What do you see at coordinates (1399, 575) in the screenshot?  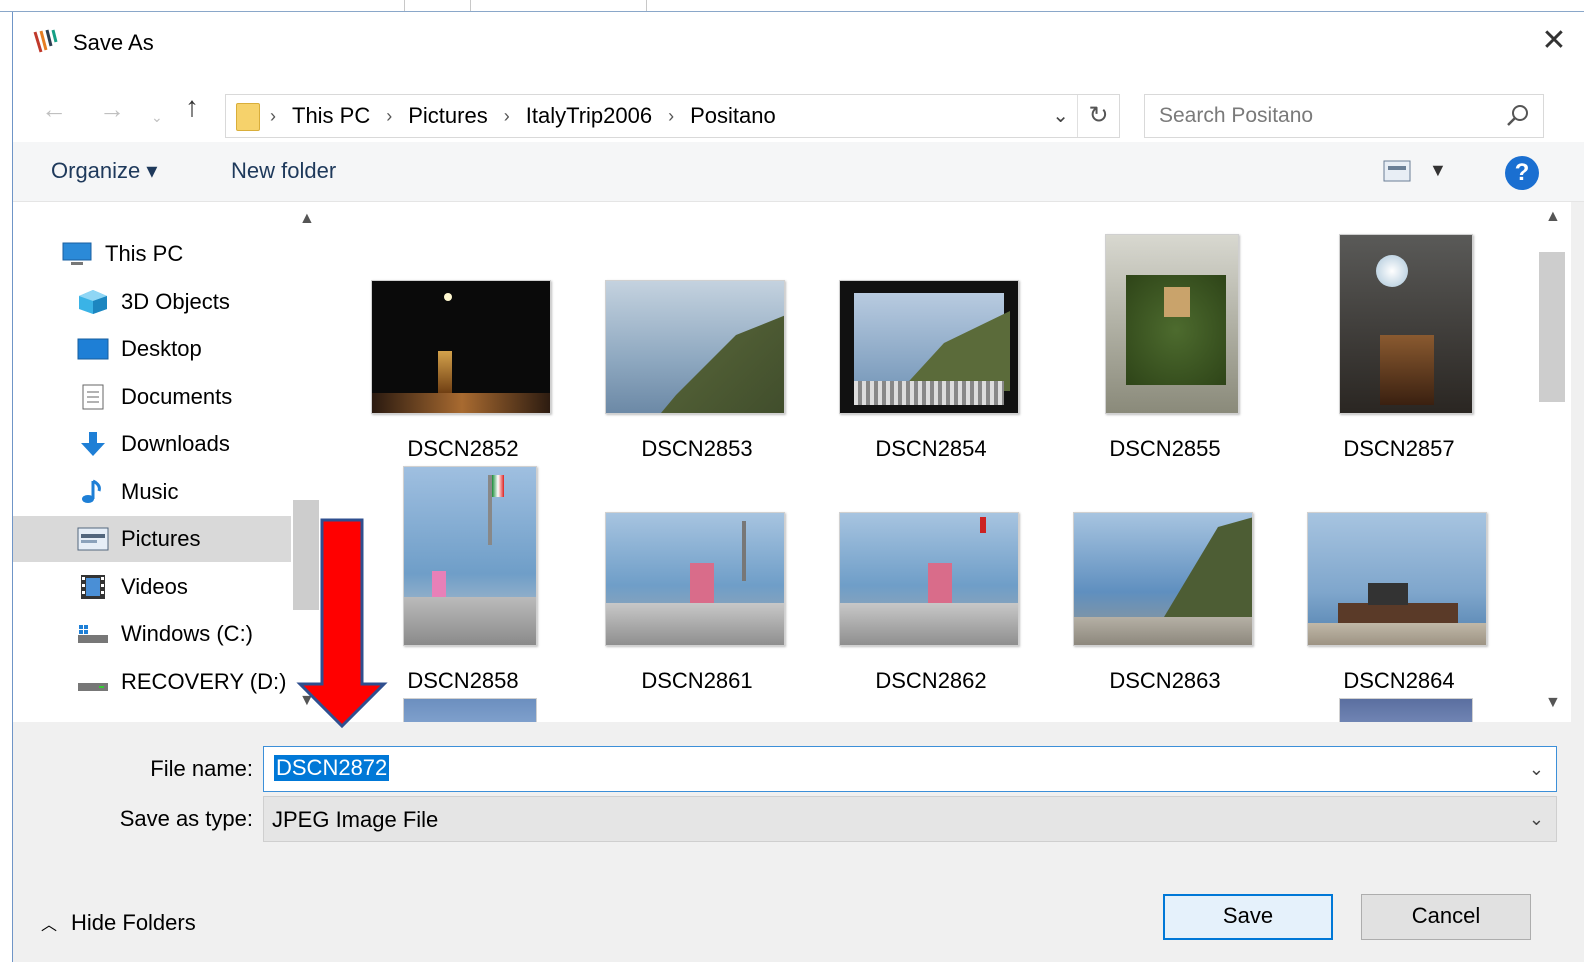 I see `file-item: DSCN2864` at bounding box center [1399, 575].